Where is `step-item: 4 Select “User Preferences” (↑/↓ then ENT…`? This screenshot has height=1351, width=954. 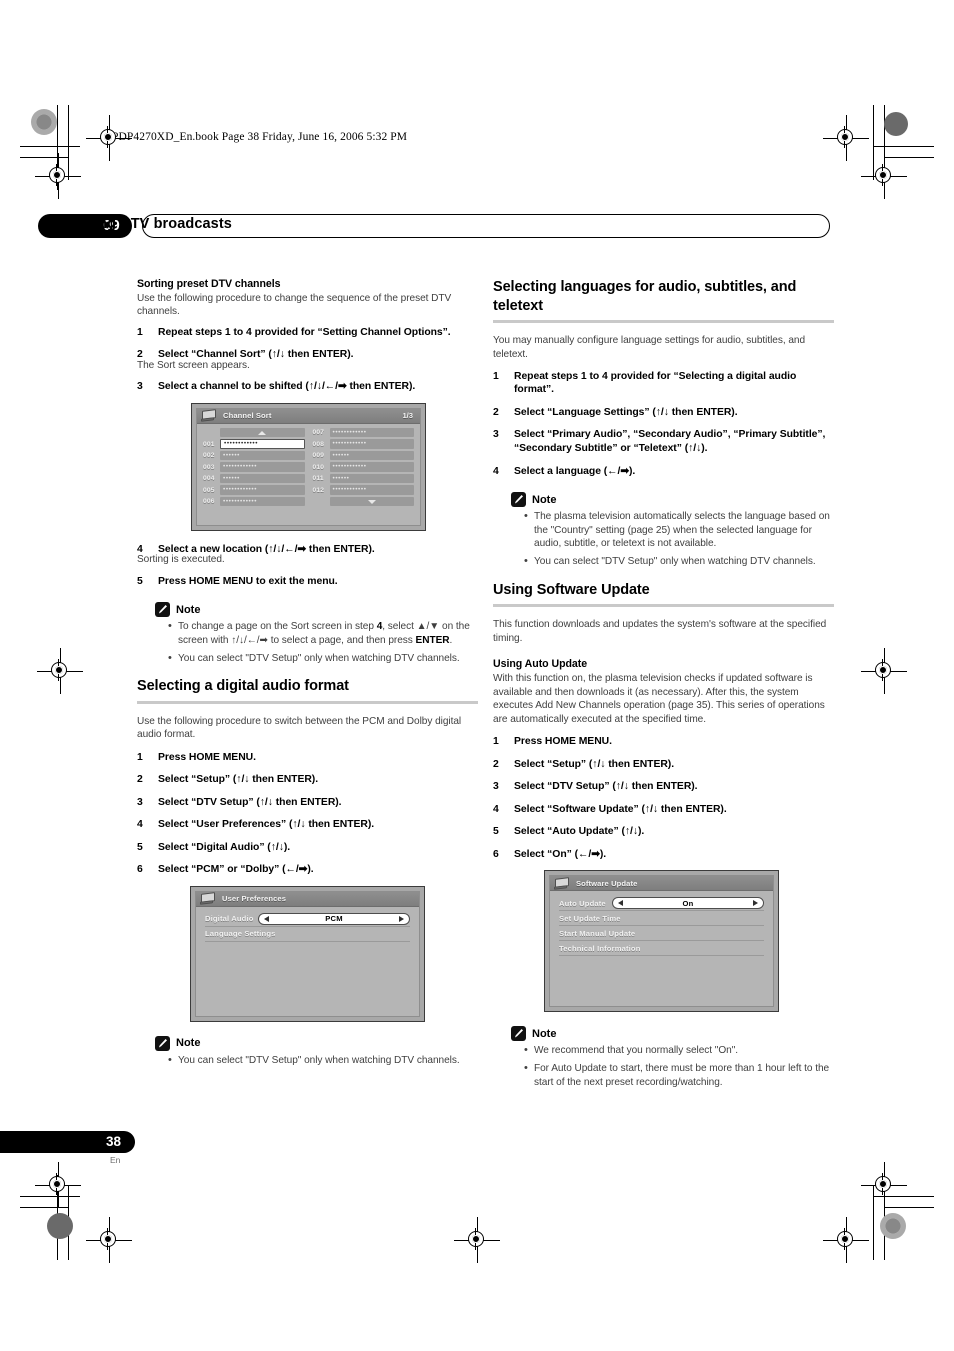 step-item: 4 Select “User Preferences” (↑/↓ then ENT… is located at coordinates (307, 825).